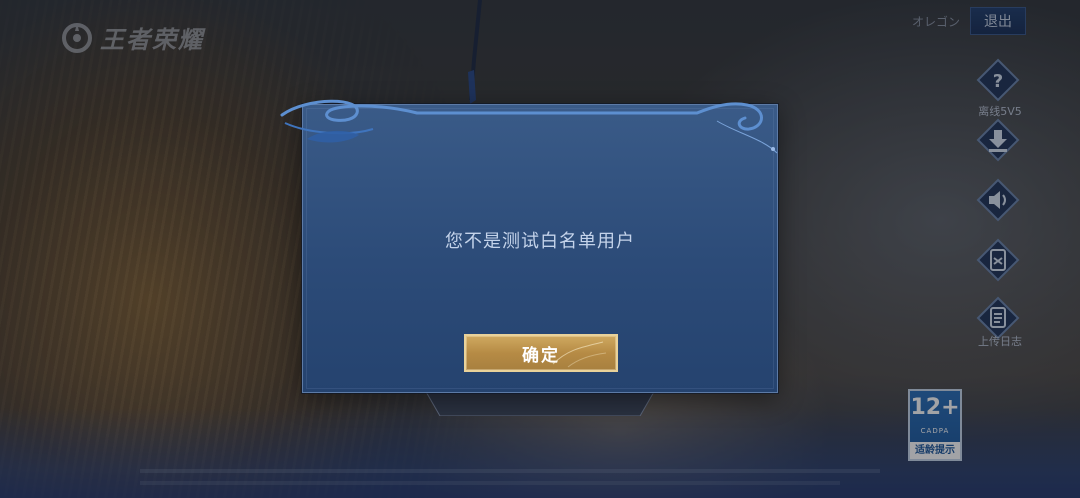 This screenshot has width=1080, height=498. I want to click on dialog-swirl-ornament, so click(529, 126).